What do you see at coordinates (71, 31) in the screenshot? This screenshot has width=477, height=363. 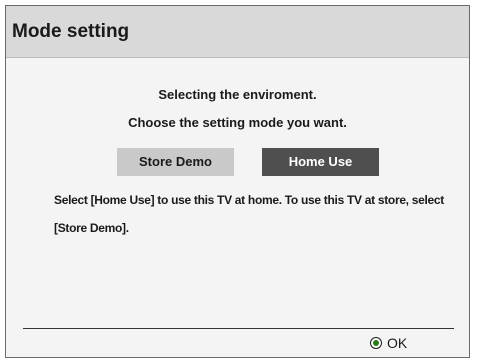 I see `dialog-title: Mode setting` at bounding box center [71, 31].